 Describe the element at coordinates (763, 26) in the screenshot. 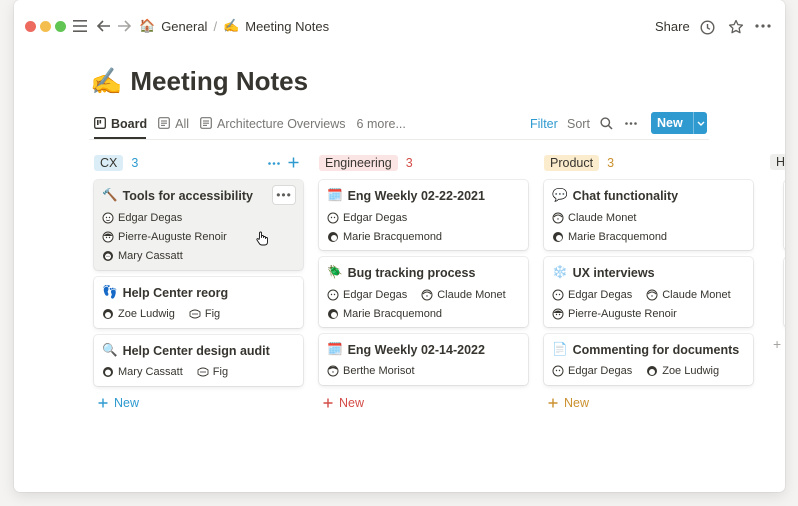

I see `more-options-icon` at that location.